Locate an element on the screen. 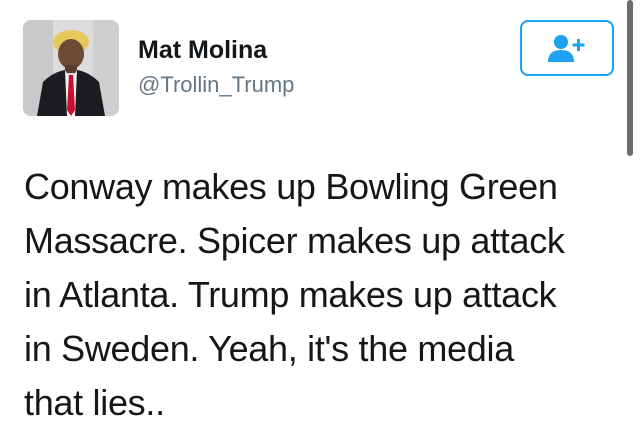 The height and width of the screenshot is (443, 640). user-info: Mat Molina @Trollin_Trump is located at coordinates (216, 67).